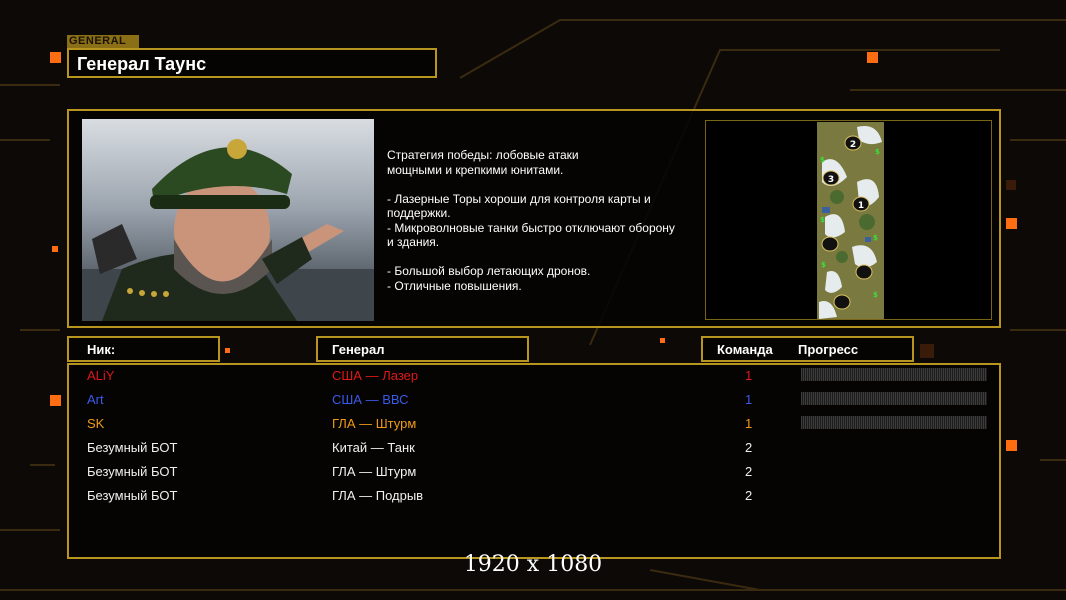 The image size is (1066, 600). I want to click on player-row: Art США — ВВС 1, so click(534, 401).